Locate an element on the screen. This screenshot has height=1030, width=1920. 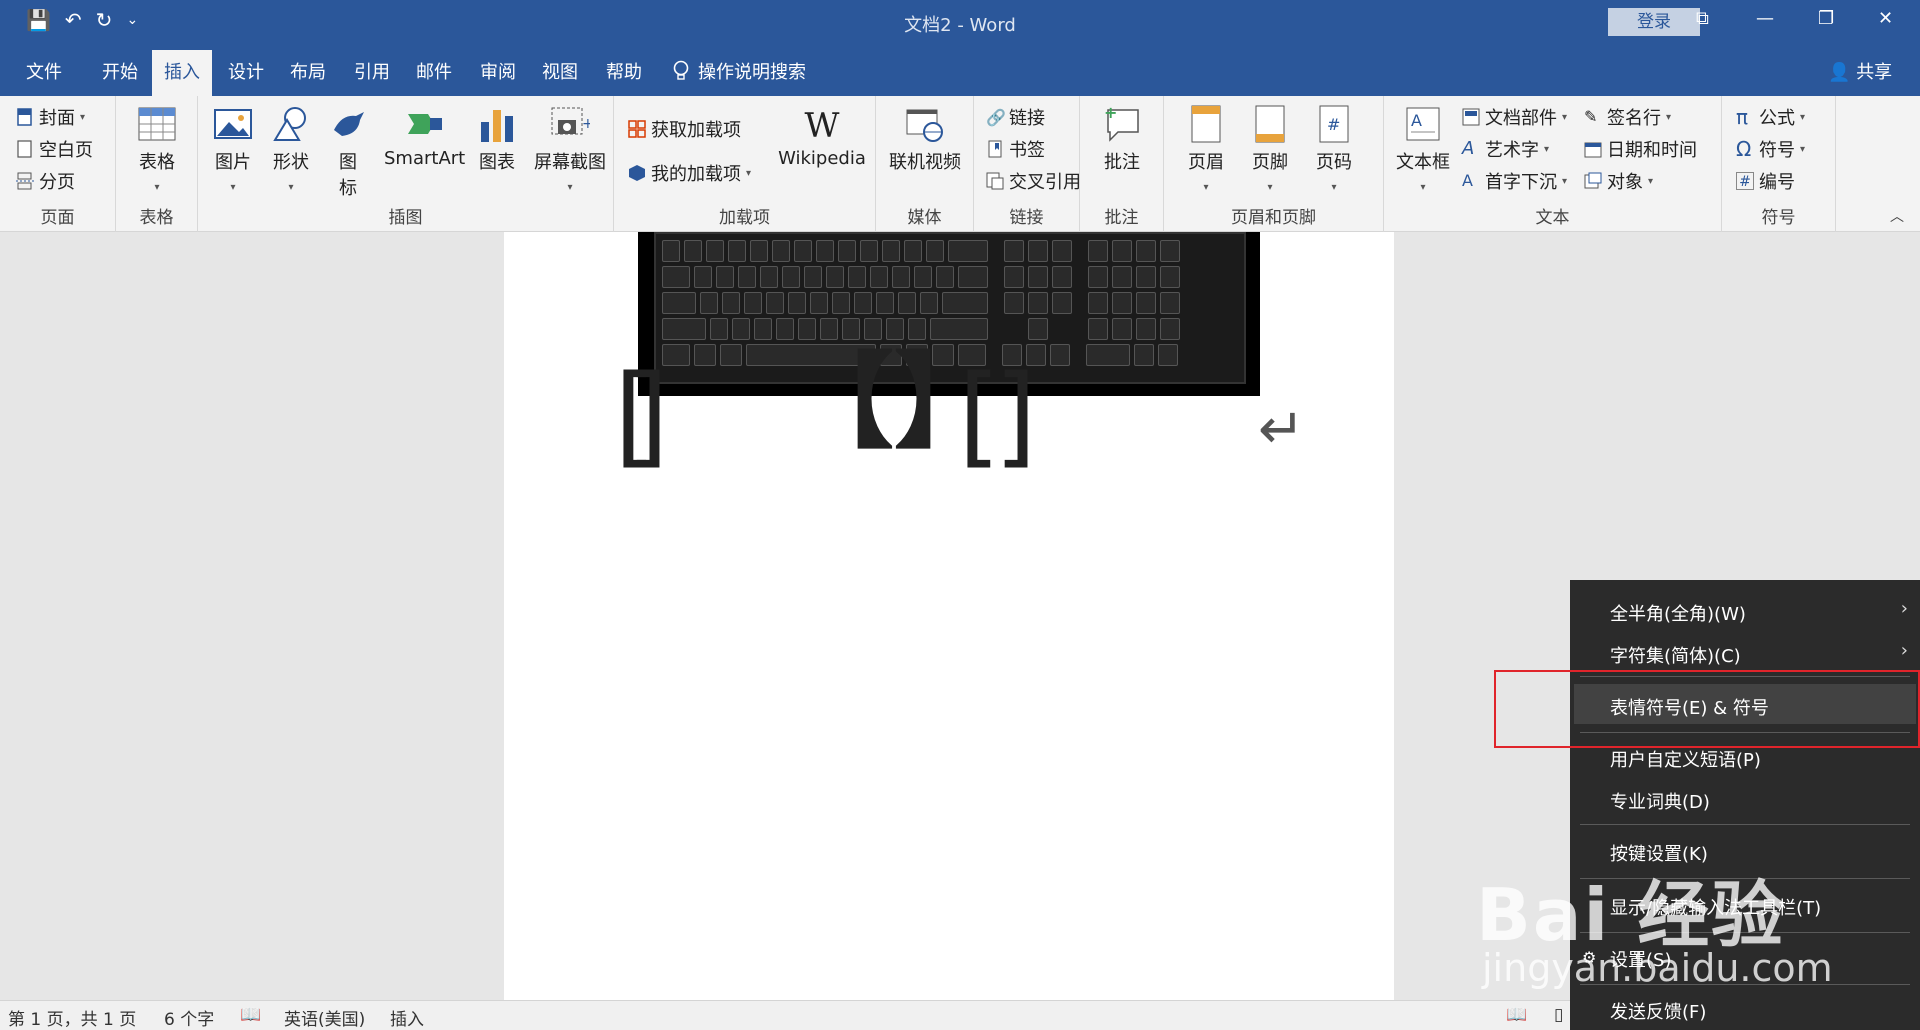
tab-mailings: 邮件 is located at coordinates (434, 71).